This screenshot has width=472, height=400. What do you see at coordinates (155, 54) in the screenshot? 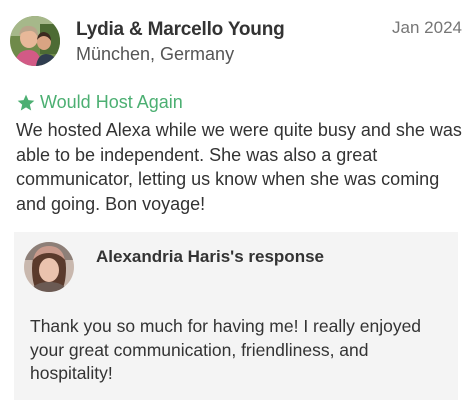
I see `reviewer-location: München, Germany` at bounding box center [155, 54].